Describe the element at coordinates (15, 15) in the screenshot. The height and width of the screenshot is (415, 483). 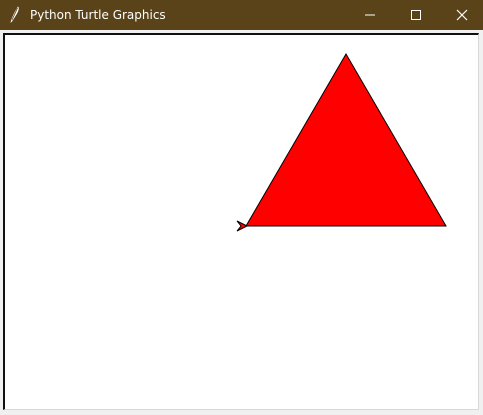
I see `feather-icon` at that location.